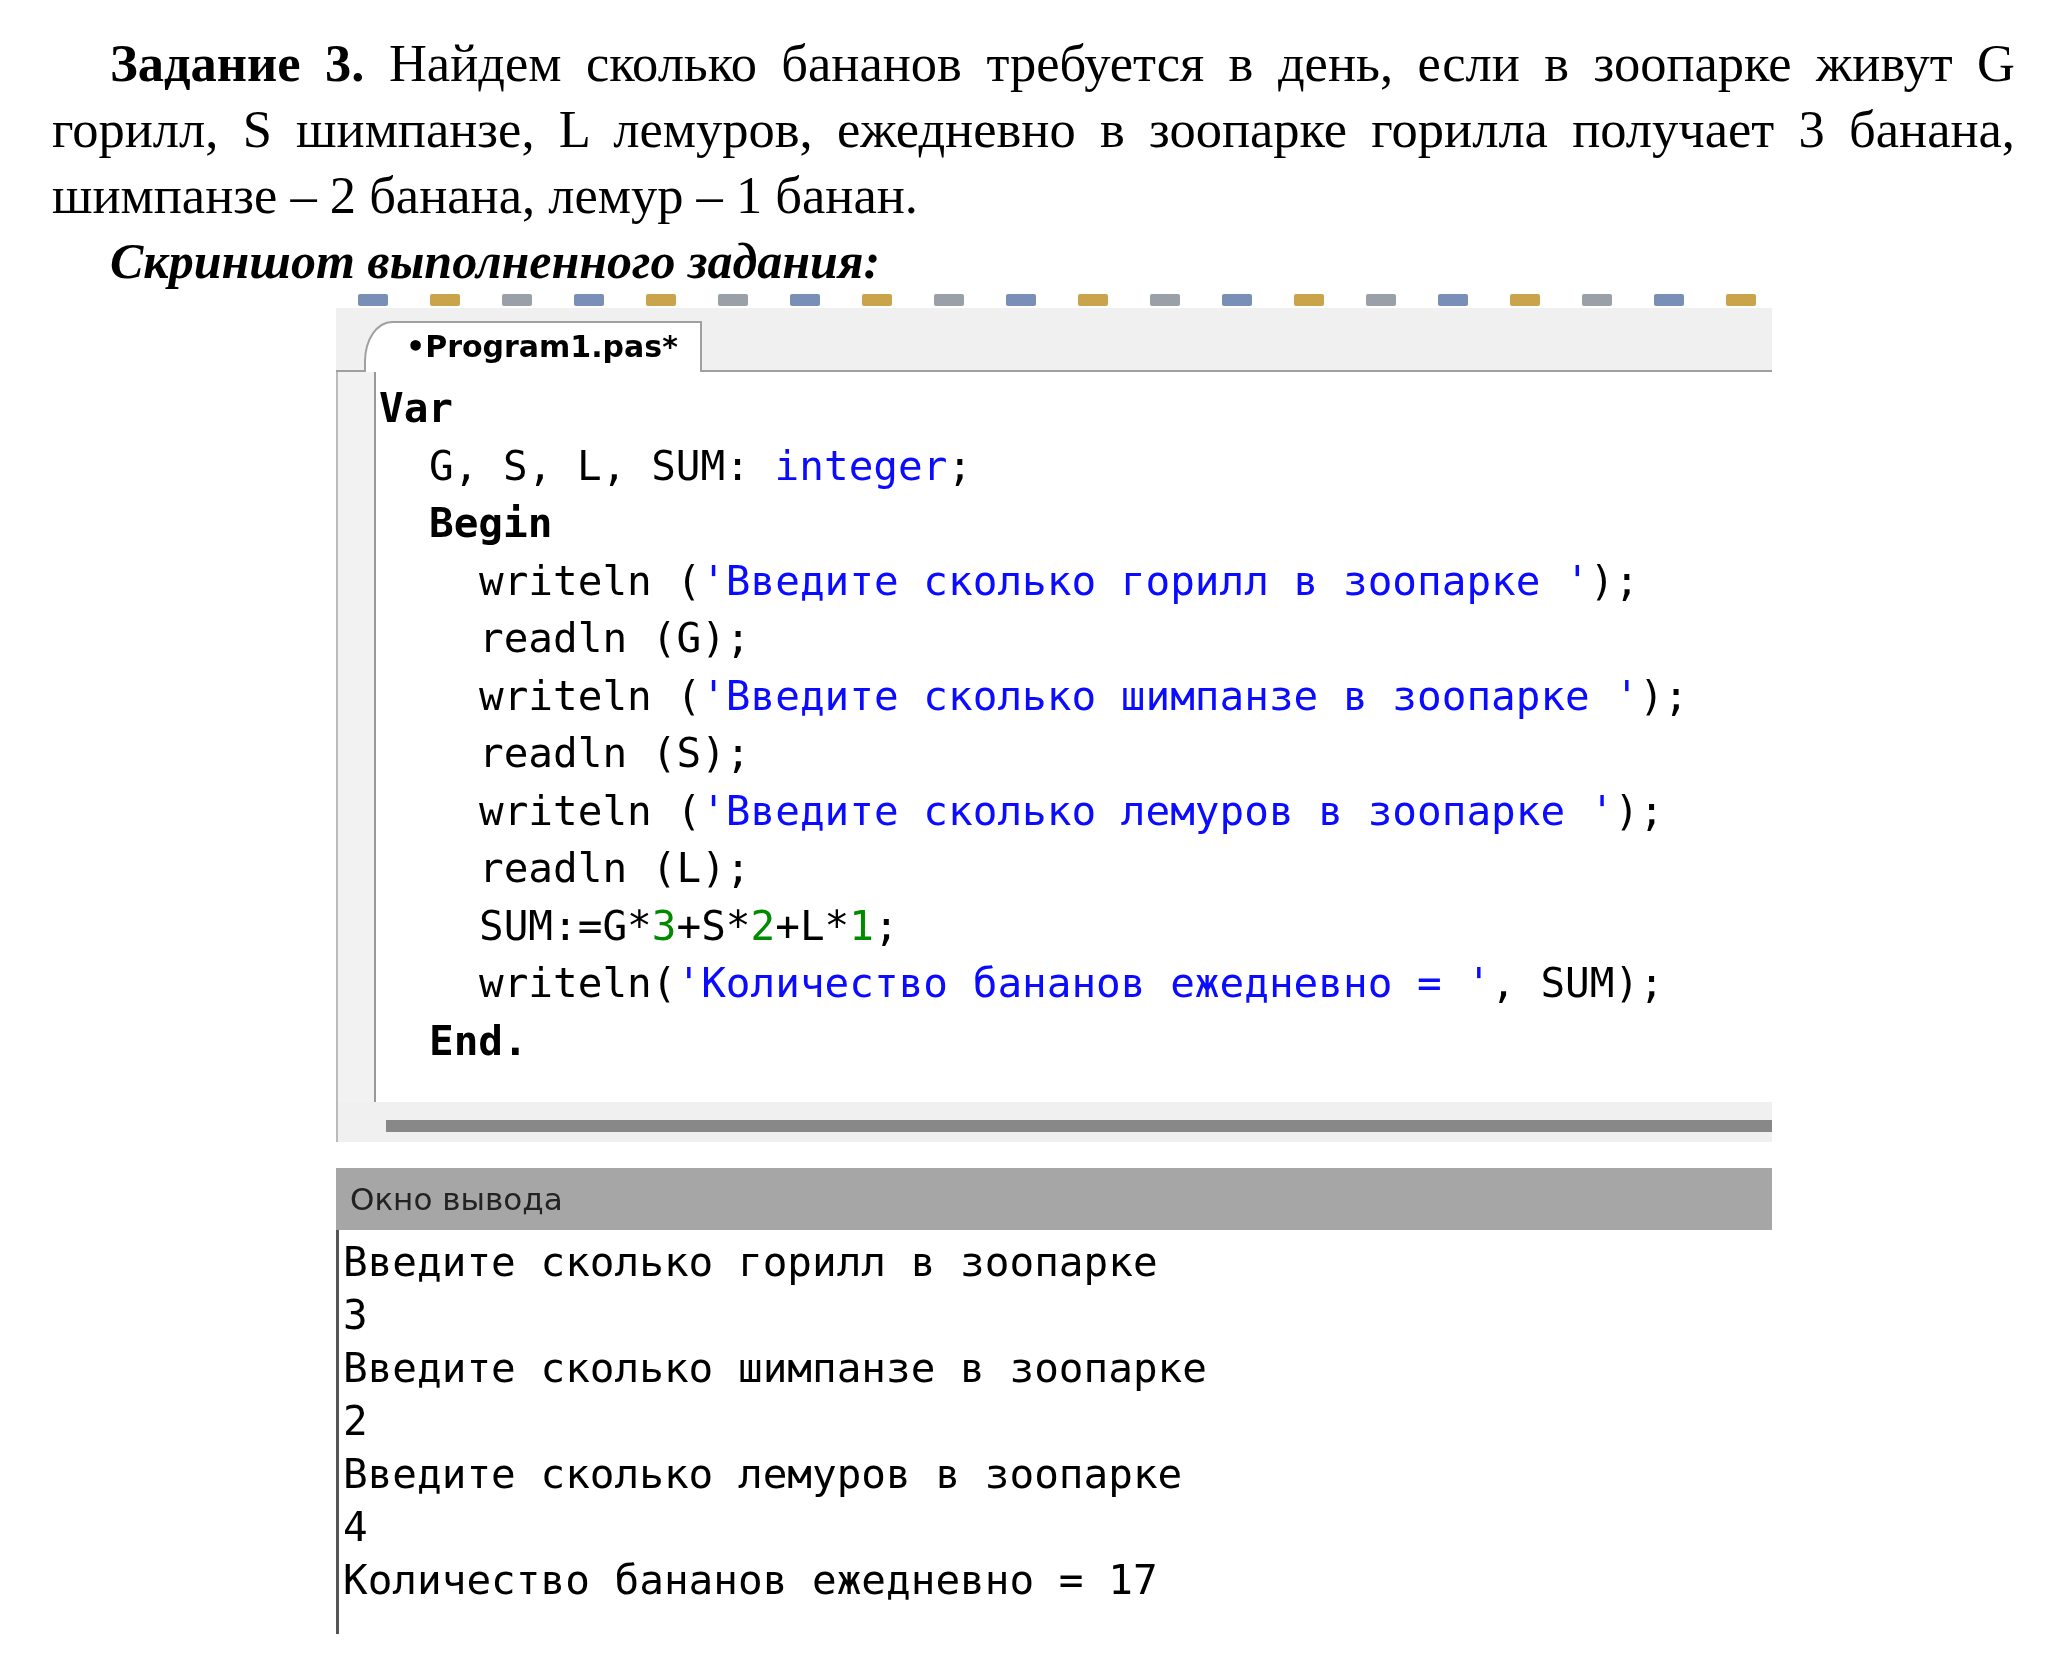  I want to click on output-panel-title: Окно вывода, so click(456, 1199).